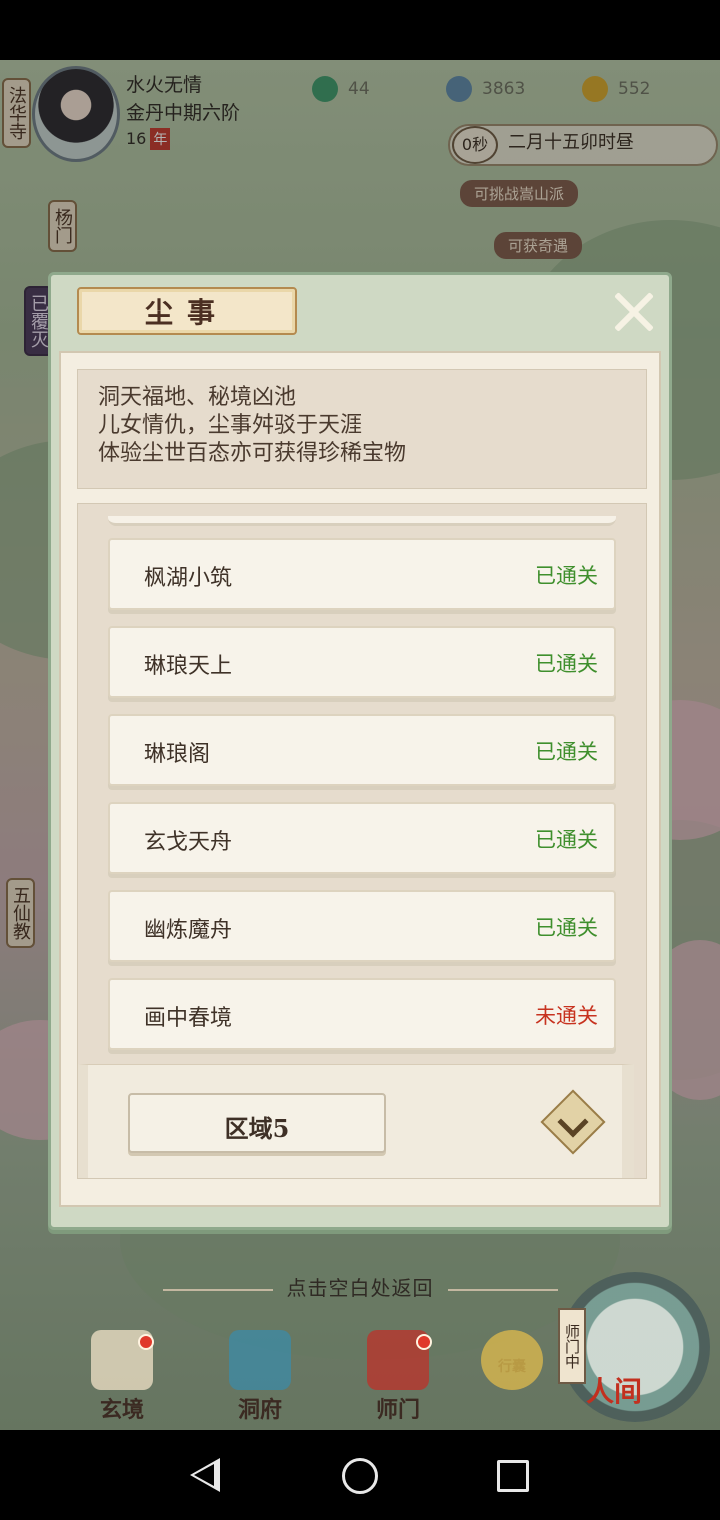 The width and height of the screenshot is (720, 1520). Describe the element at coordinates (122, 1377) in the screenshot. I see `nav-xuanjing: 玄境` at that location.